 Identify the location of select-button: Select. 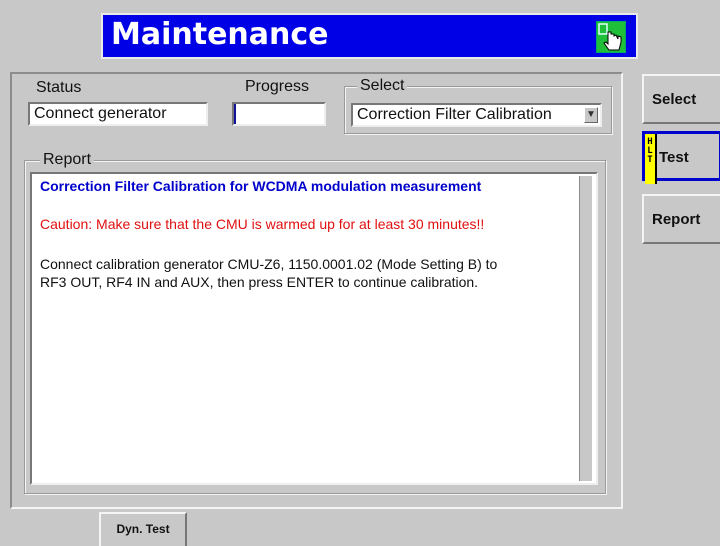
(681, 99).